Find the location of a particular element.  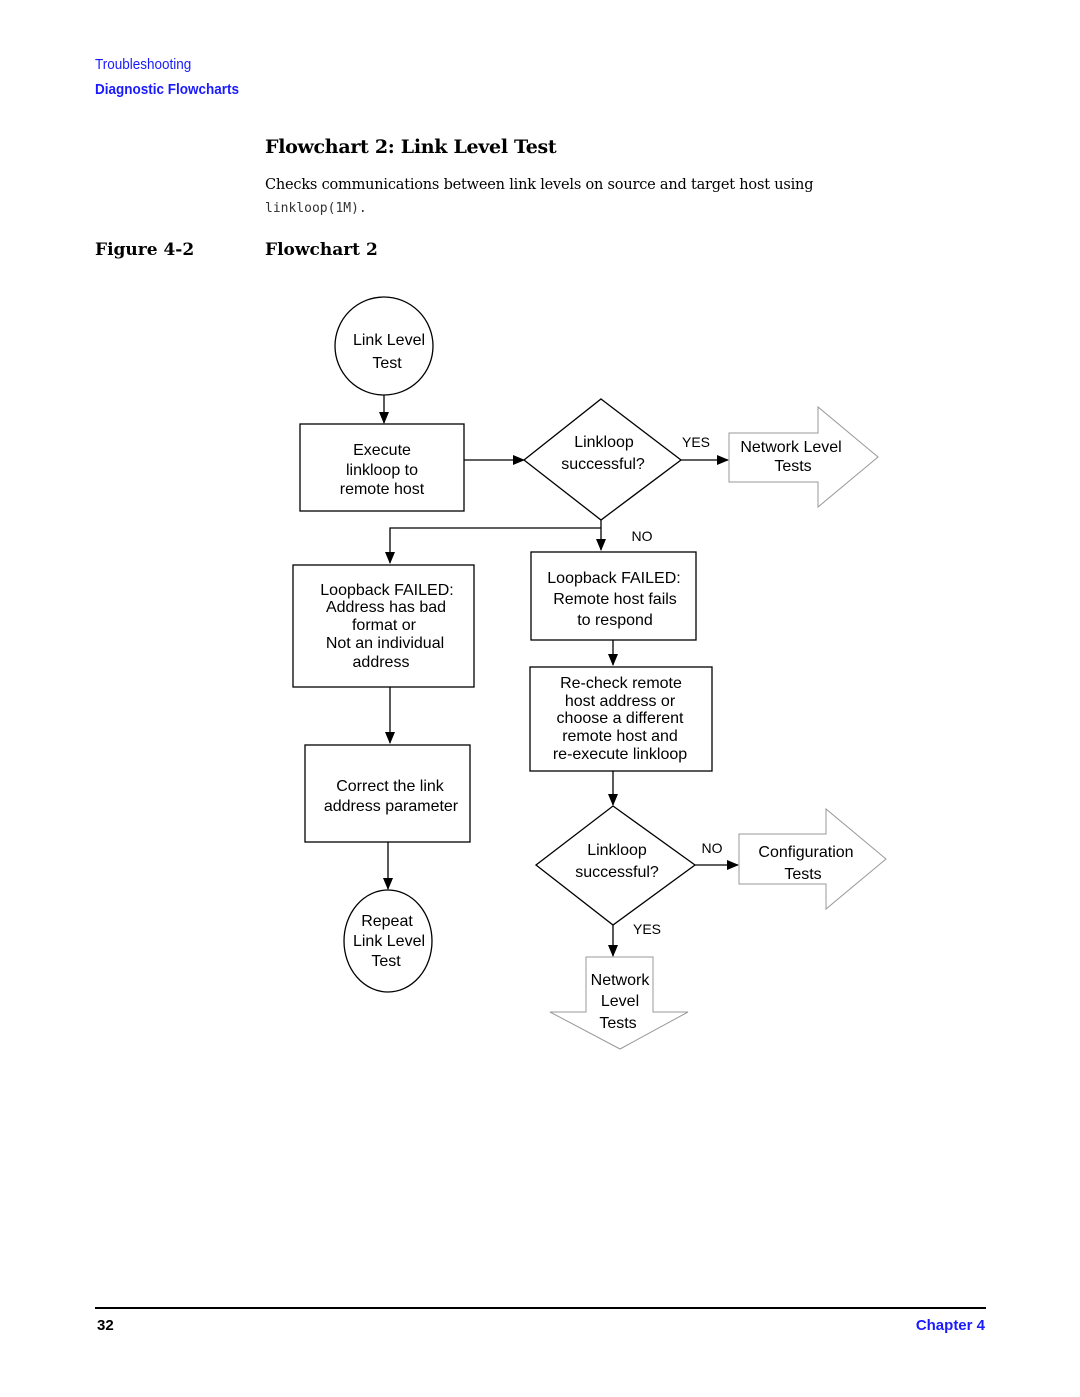

execute-line-2: linkloop to is located at coordinates (382, 470).